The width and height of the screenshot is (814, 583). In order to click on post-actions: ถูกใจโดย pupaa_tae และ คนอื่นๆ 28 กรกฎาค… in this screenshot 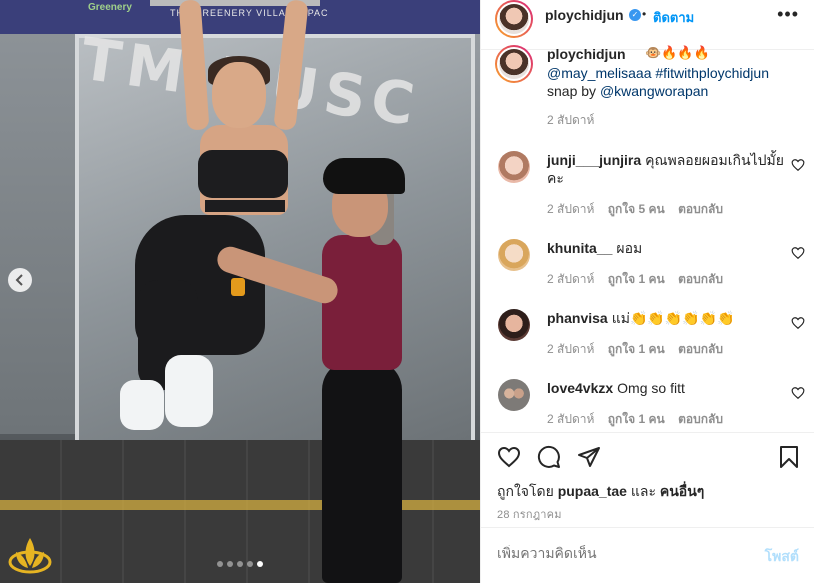, I will do `click(647, 479)`.